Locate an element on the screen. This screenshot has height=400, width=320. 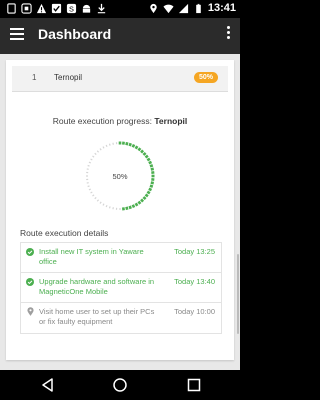
svg-text: S is located at coordinates (71, 8).